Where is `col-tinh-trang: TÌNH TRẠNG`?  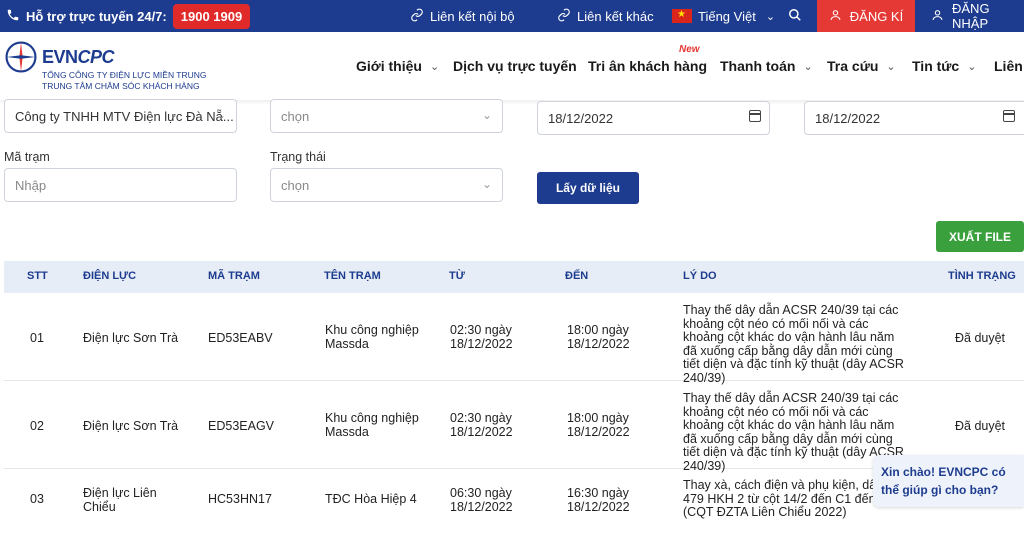
col-tinh-trang: TÌNH TRẠNG is located at coordinates (982, 276).